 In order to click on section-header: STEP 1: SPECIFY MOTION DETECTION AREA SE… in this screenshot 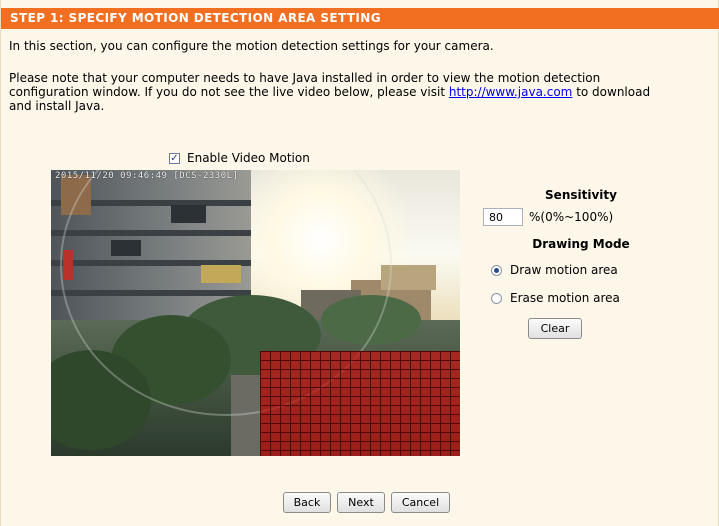, I will do `click(360, 18)`.